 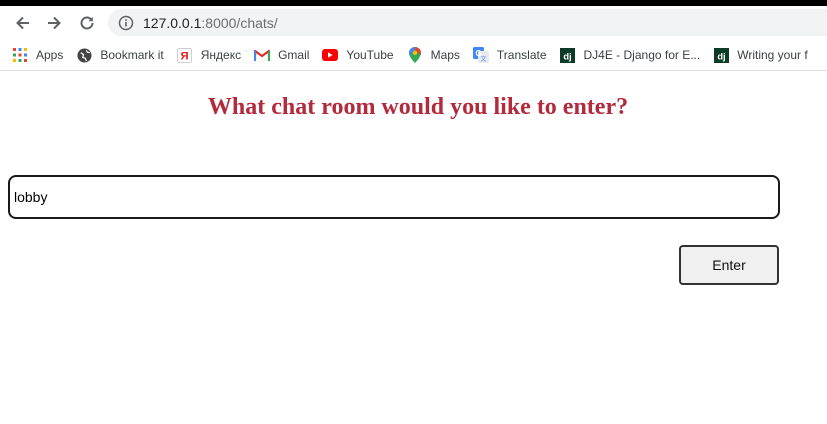 I want to click on bookmark-label: Apps, so click(x=50, y=55).